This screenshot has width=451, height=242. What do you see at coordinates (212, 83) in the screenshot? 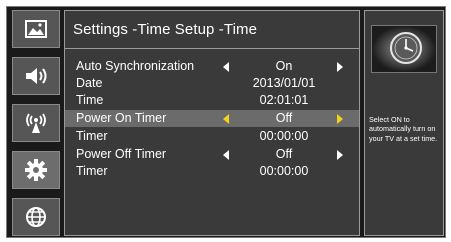
I see `setting-row-date: Date 2013/01/01` at bounding box center [212, 83].